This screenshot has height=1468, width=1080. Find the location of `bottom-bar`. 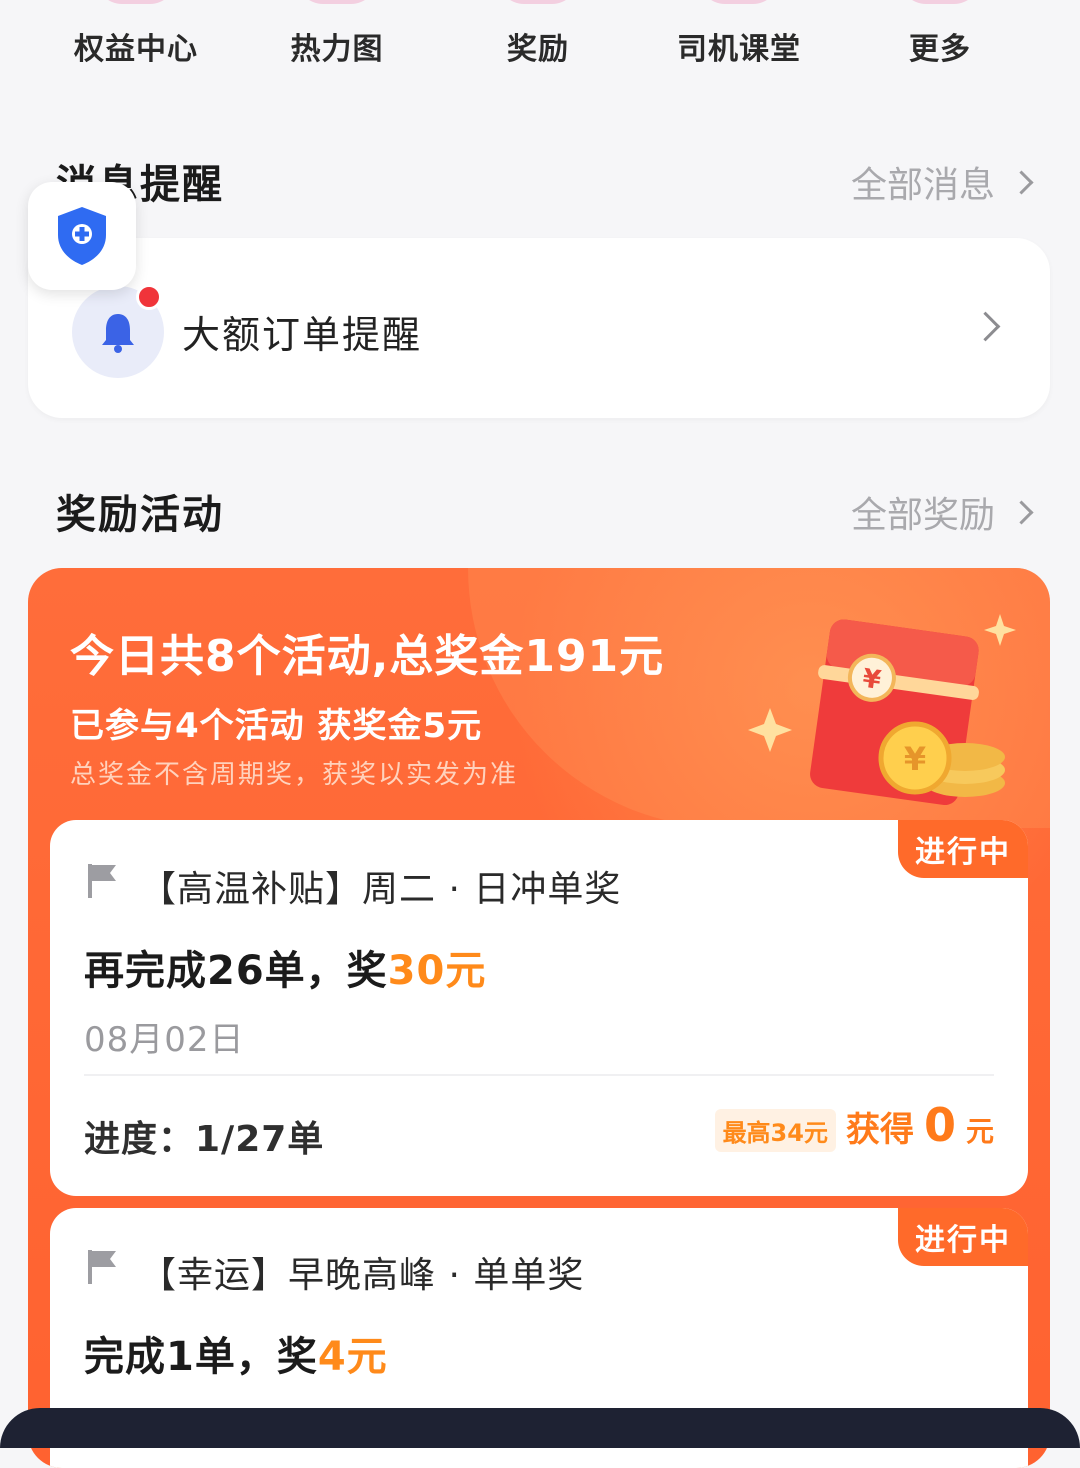

bottom-bar is located at coordinates (540, 1428).